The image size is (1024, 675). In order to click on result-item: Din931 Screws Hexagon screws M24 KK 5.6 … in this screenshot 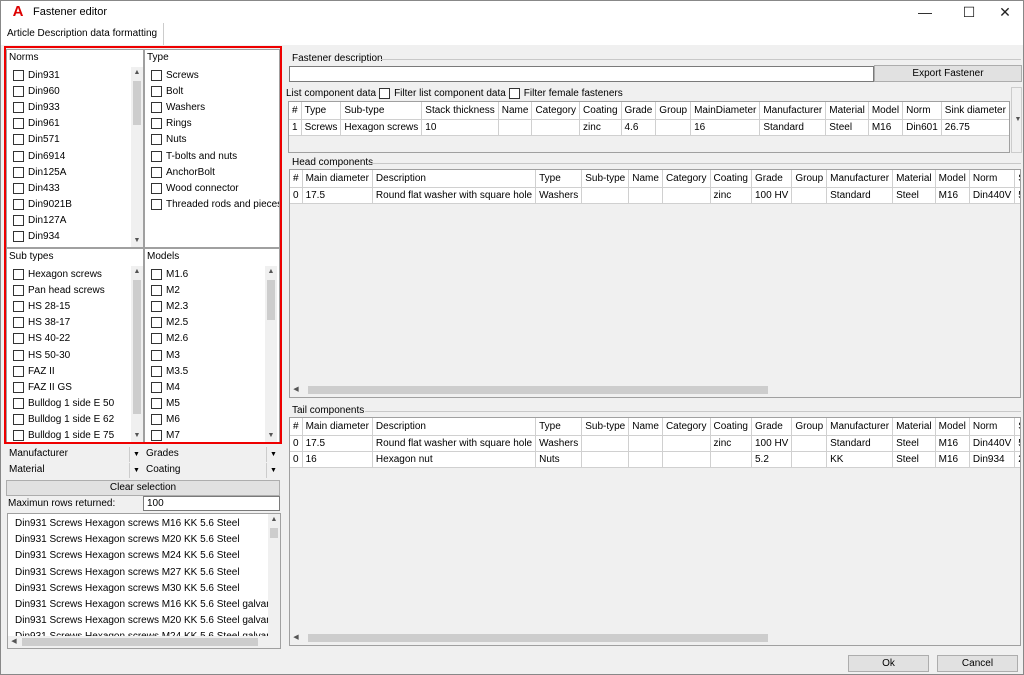, I will do `click(137, 556)`.